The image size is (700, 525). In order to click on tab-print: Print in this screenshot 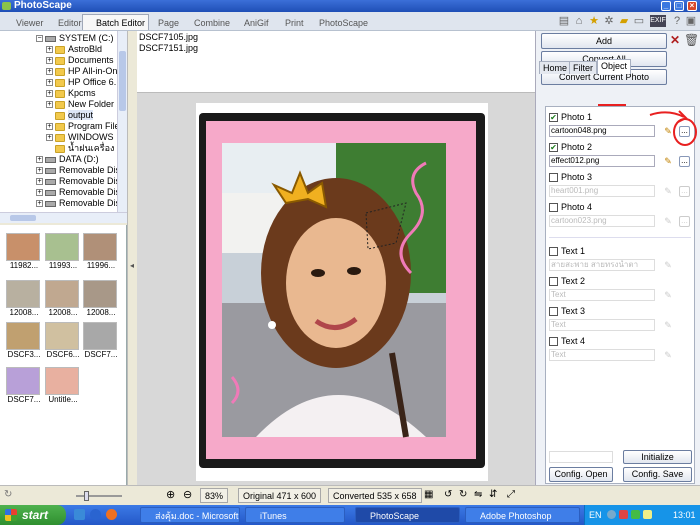, I will do `click(289, 22)`.